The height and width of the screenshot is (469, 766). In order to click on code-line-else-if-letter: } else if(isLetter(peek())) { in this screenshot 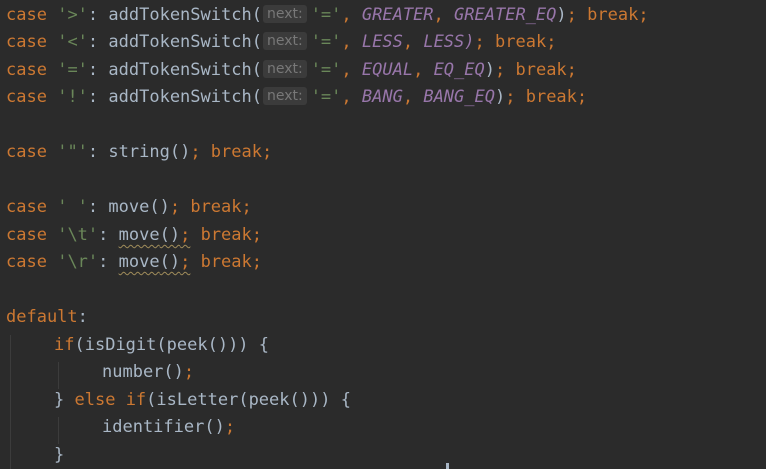, I will do `click(202, 400)`.